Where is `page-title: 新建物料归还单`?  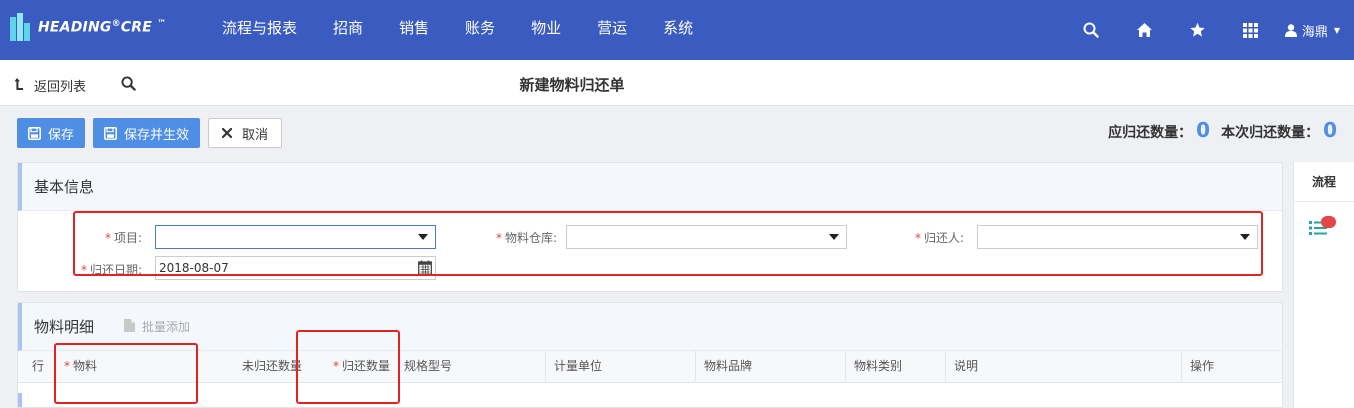 page-title: 新建物料归还单 is located at coordinates (572, 85).